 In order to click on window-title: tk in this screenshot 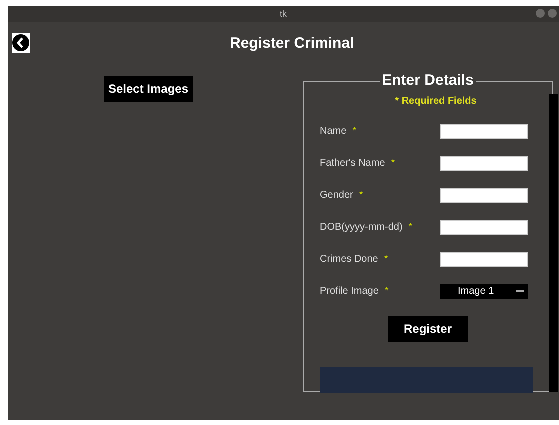, I will do `click(283, 14)`.